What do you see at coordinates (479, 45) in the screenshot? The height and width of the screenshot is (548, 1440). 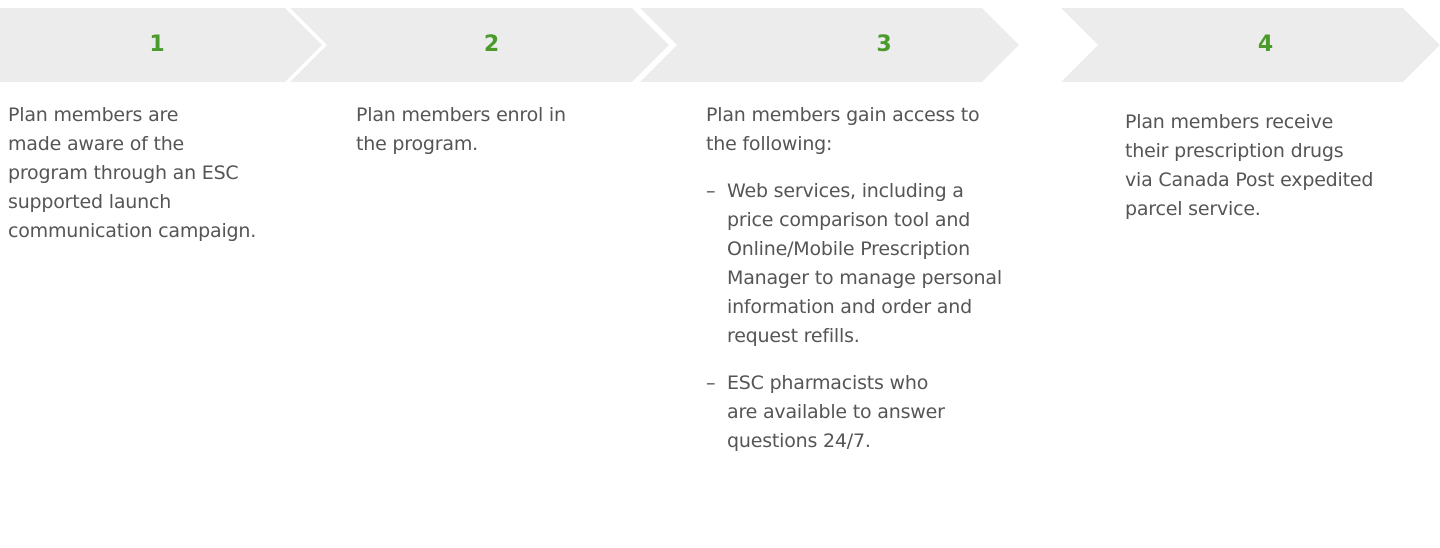 I see `step-2-chevron: 2` at bounding box center [479, 45].